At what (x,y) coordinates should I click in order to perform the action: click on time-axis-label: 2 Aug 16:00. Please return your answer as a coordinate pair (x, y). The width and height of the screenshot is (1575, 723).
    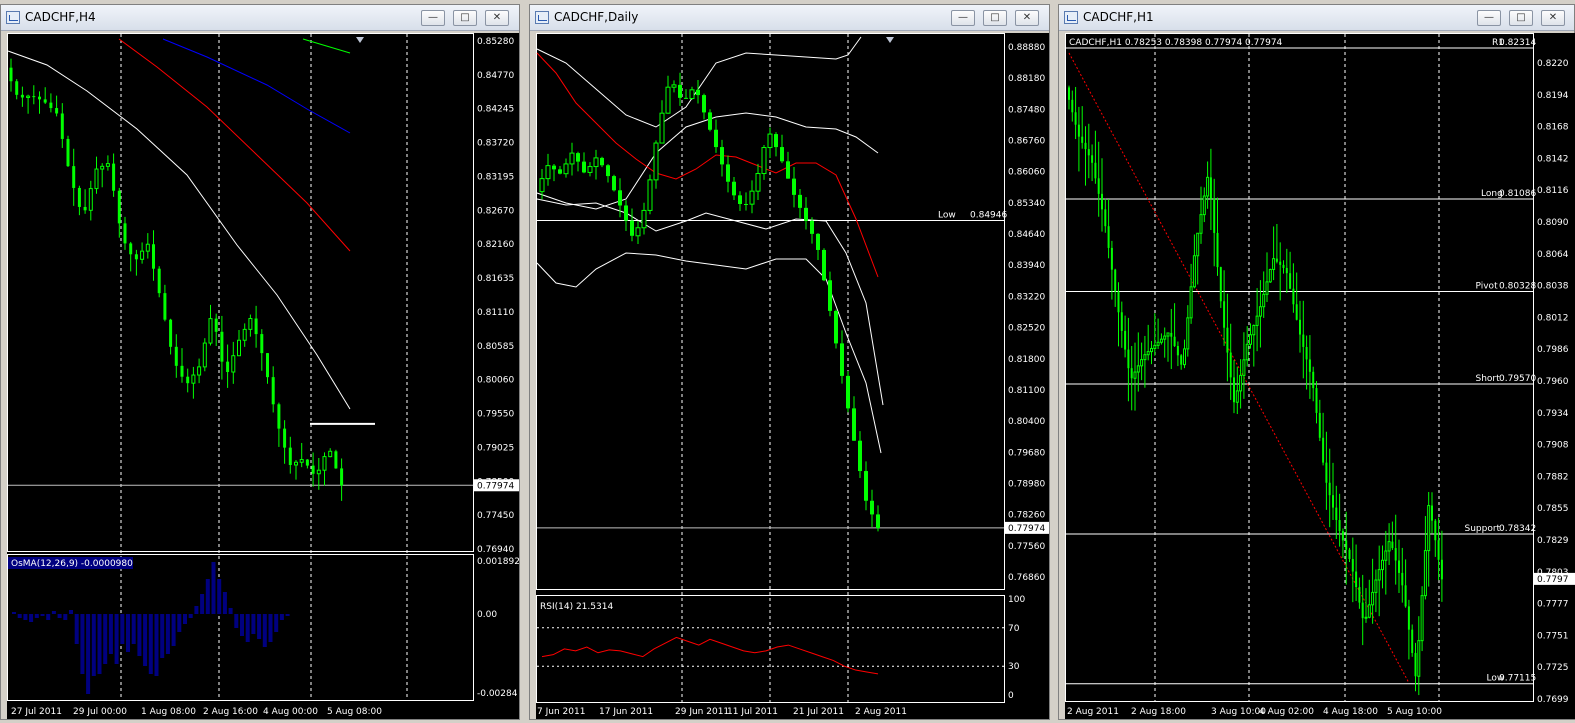
    Looking at the image, I should click on (230, 712).